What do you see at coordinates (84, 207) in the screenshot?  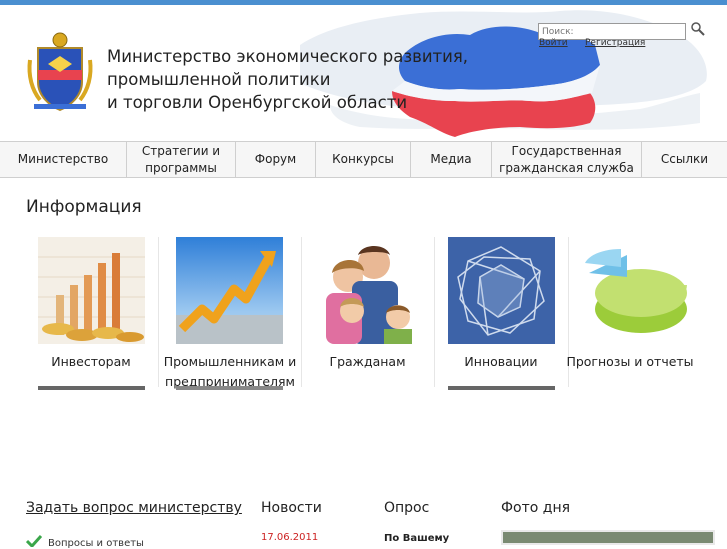 I see `section-title: Информация` at bounding box center [84, 207].